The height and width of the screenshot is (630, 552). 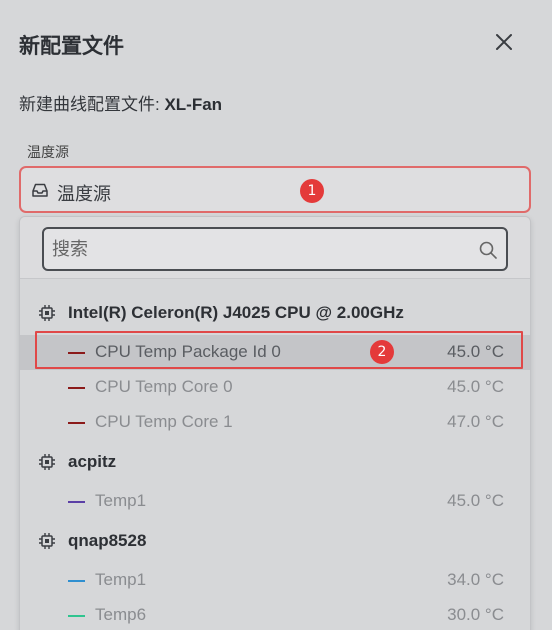 I want to click on search-area, so click(x=275, y=248).